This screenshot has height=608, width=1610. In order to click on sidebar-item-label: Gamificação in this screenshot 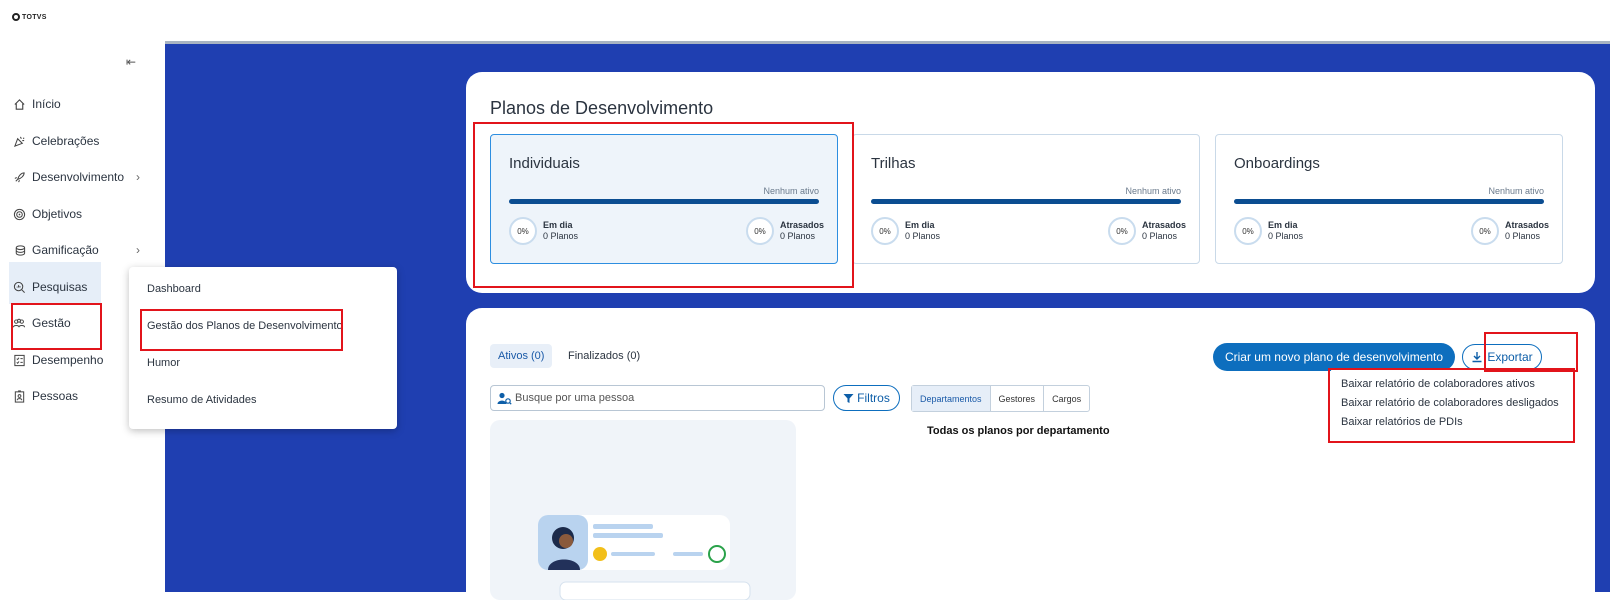, I will do `click(65, 250)`.